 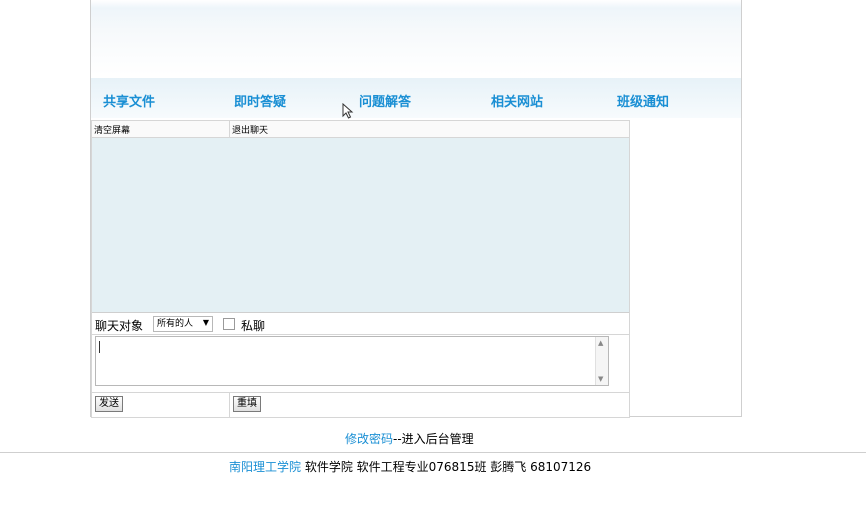 What do you see at coordinates (253, 326) in the screenshot?
I see `private-chat-label: 私聊` at bounding box center [253, 326].